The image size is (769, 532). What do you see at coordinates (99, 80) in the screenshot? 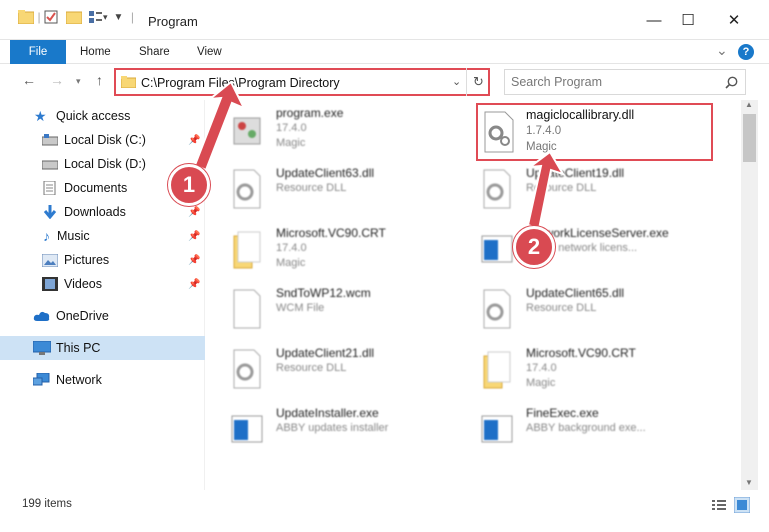
I see `up-arrow-icon: ↑` at bounding box center [99, 80].